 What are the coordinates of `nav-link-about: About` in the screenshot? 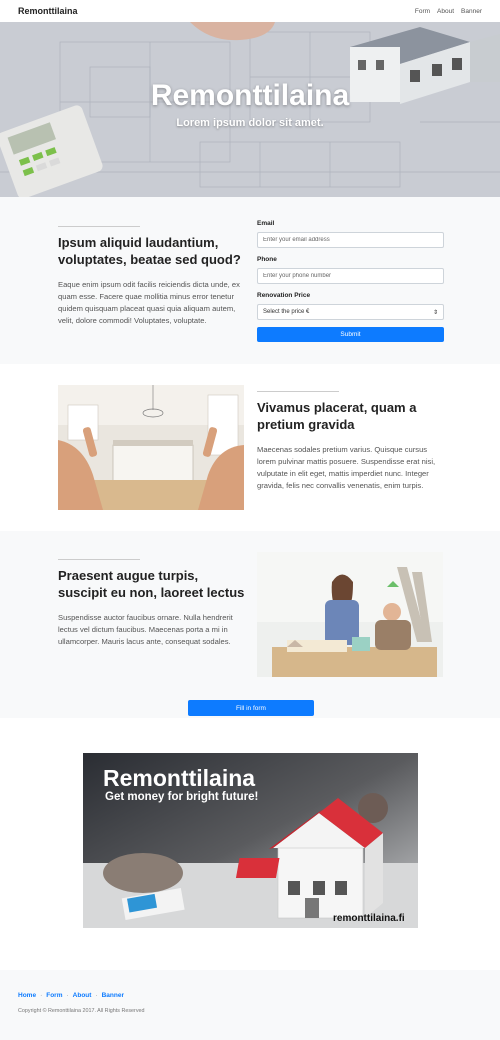 It's located at (445, 11).